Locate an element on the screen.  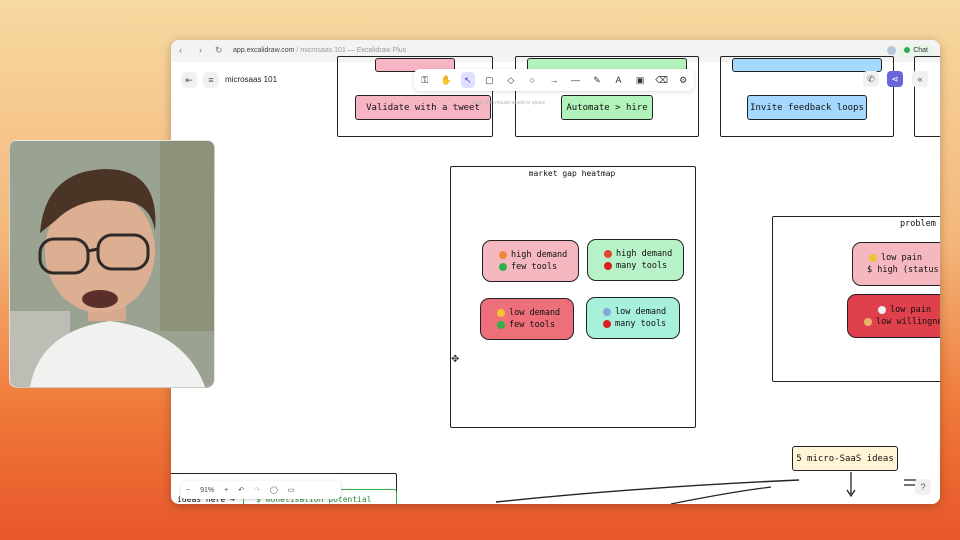
url-host: app.excalidraw.com is located at coordinates (264, 50).